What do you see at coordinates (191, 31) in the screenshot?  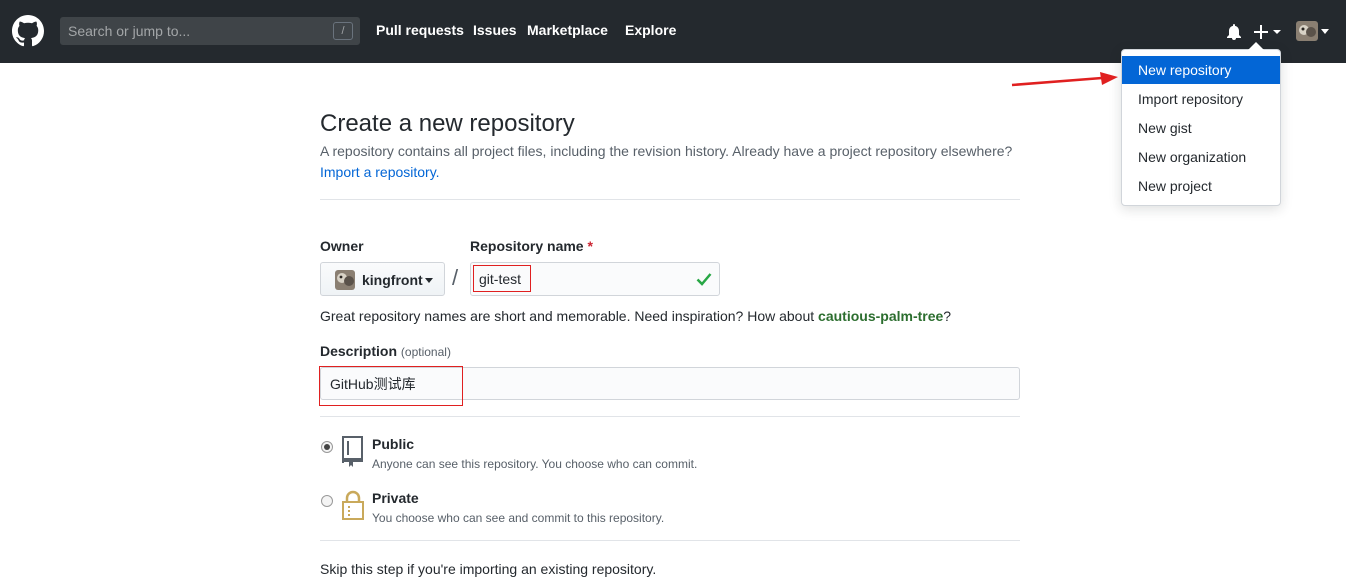 I see `search-input` at bounding box center [191, 31].